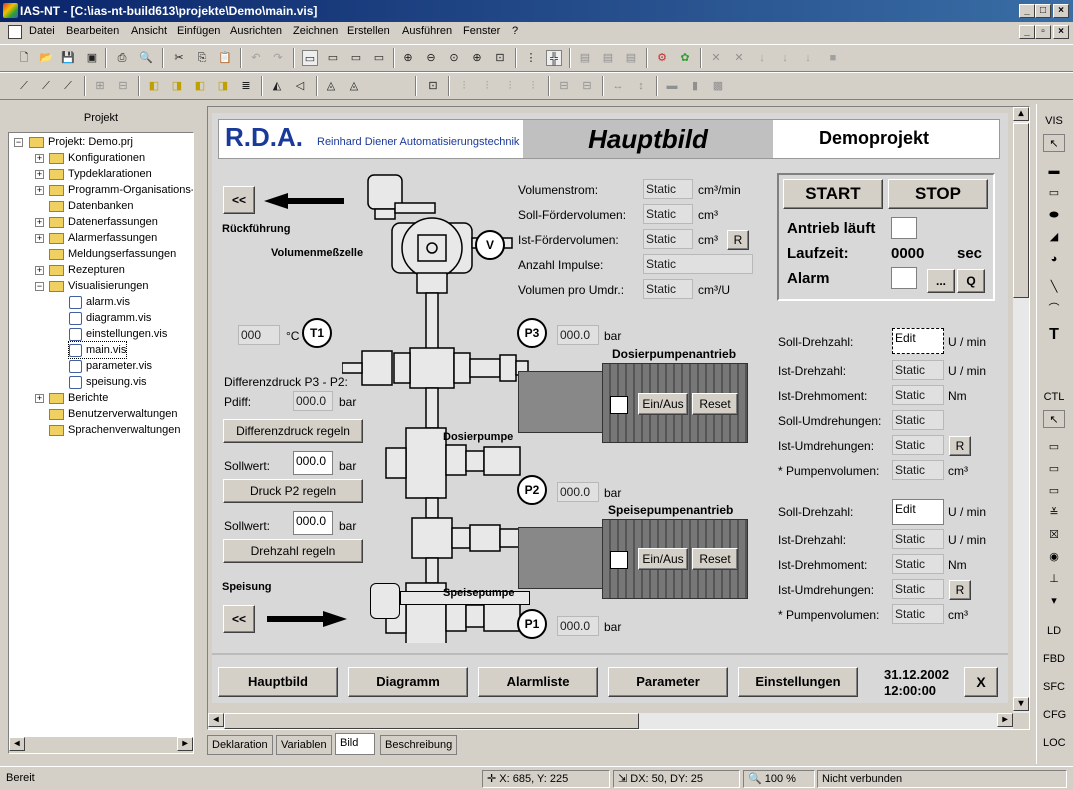 Image resolution: width=1073 pixels, height=790 pixels. What do you see at coordinates (833, 194) in the screenshot?
I see `start-button: START` at bounding box center [833, 194].